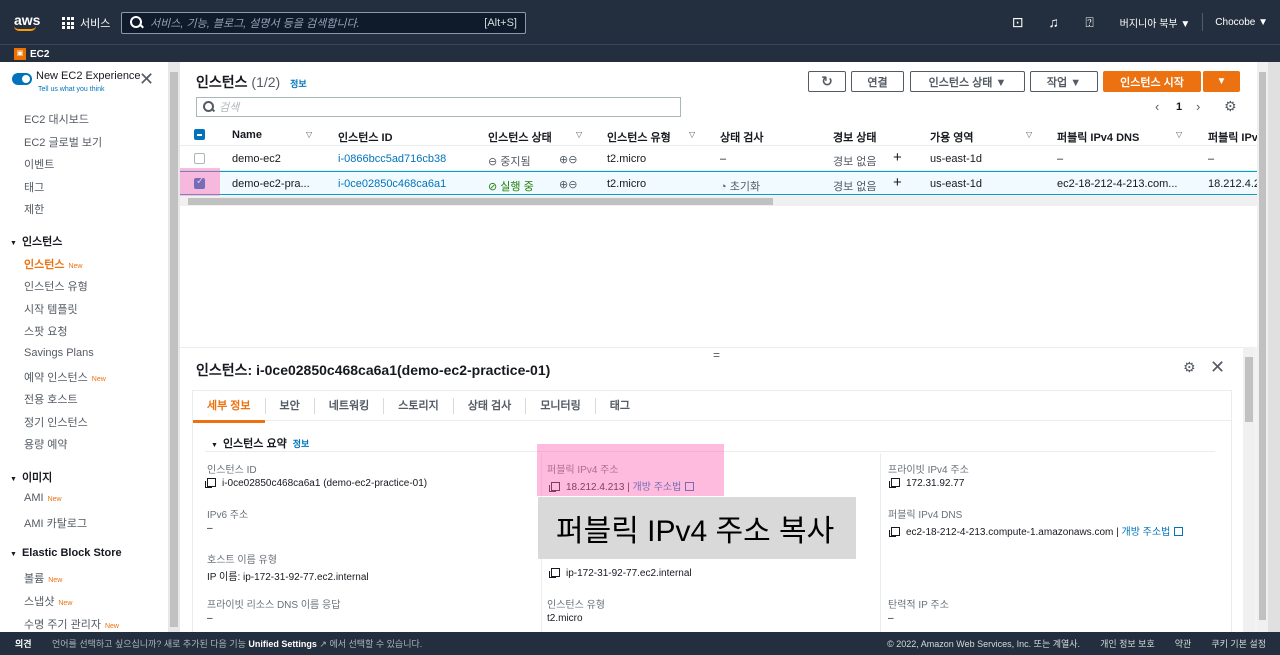 The image size is (1280, 655). What do you see at coordinates (23, 643) in the screenshot?
I see `feedback-link: 의견` at bounding box center [23, 643].